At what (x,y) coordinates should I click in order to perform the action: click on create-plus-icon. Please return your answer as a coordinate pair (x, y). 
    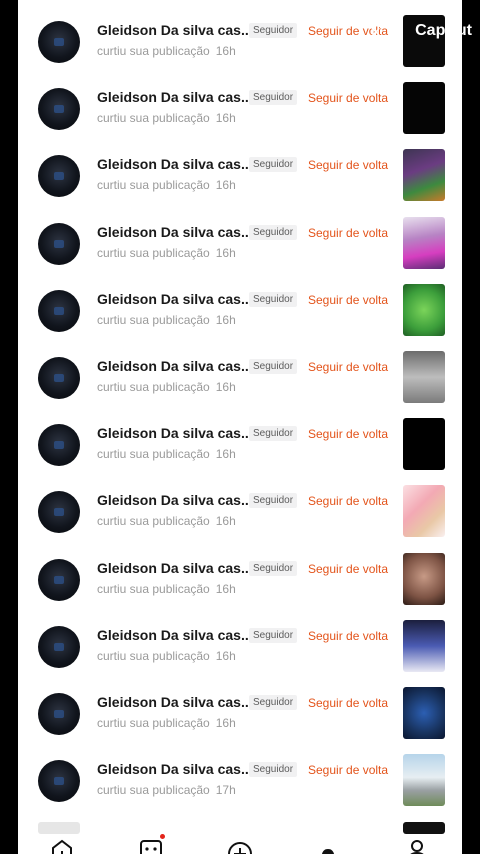
    Looking at the image, I should click on (240, 845).